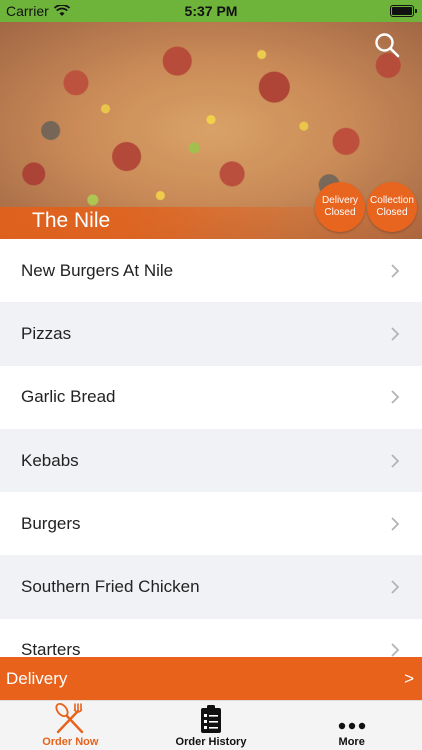 This screenshot has width=422, height=750. I want to click on tab-order-history: Order History, so click(211, 725).